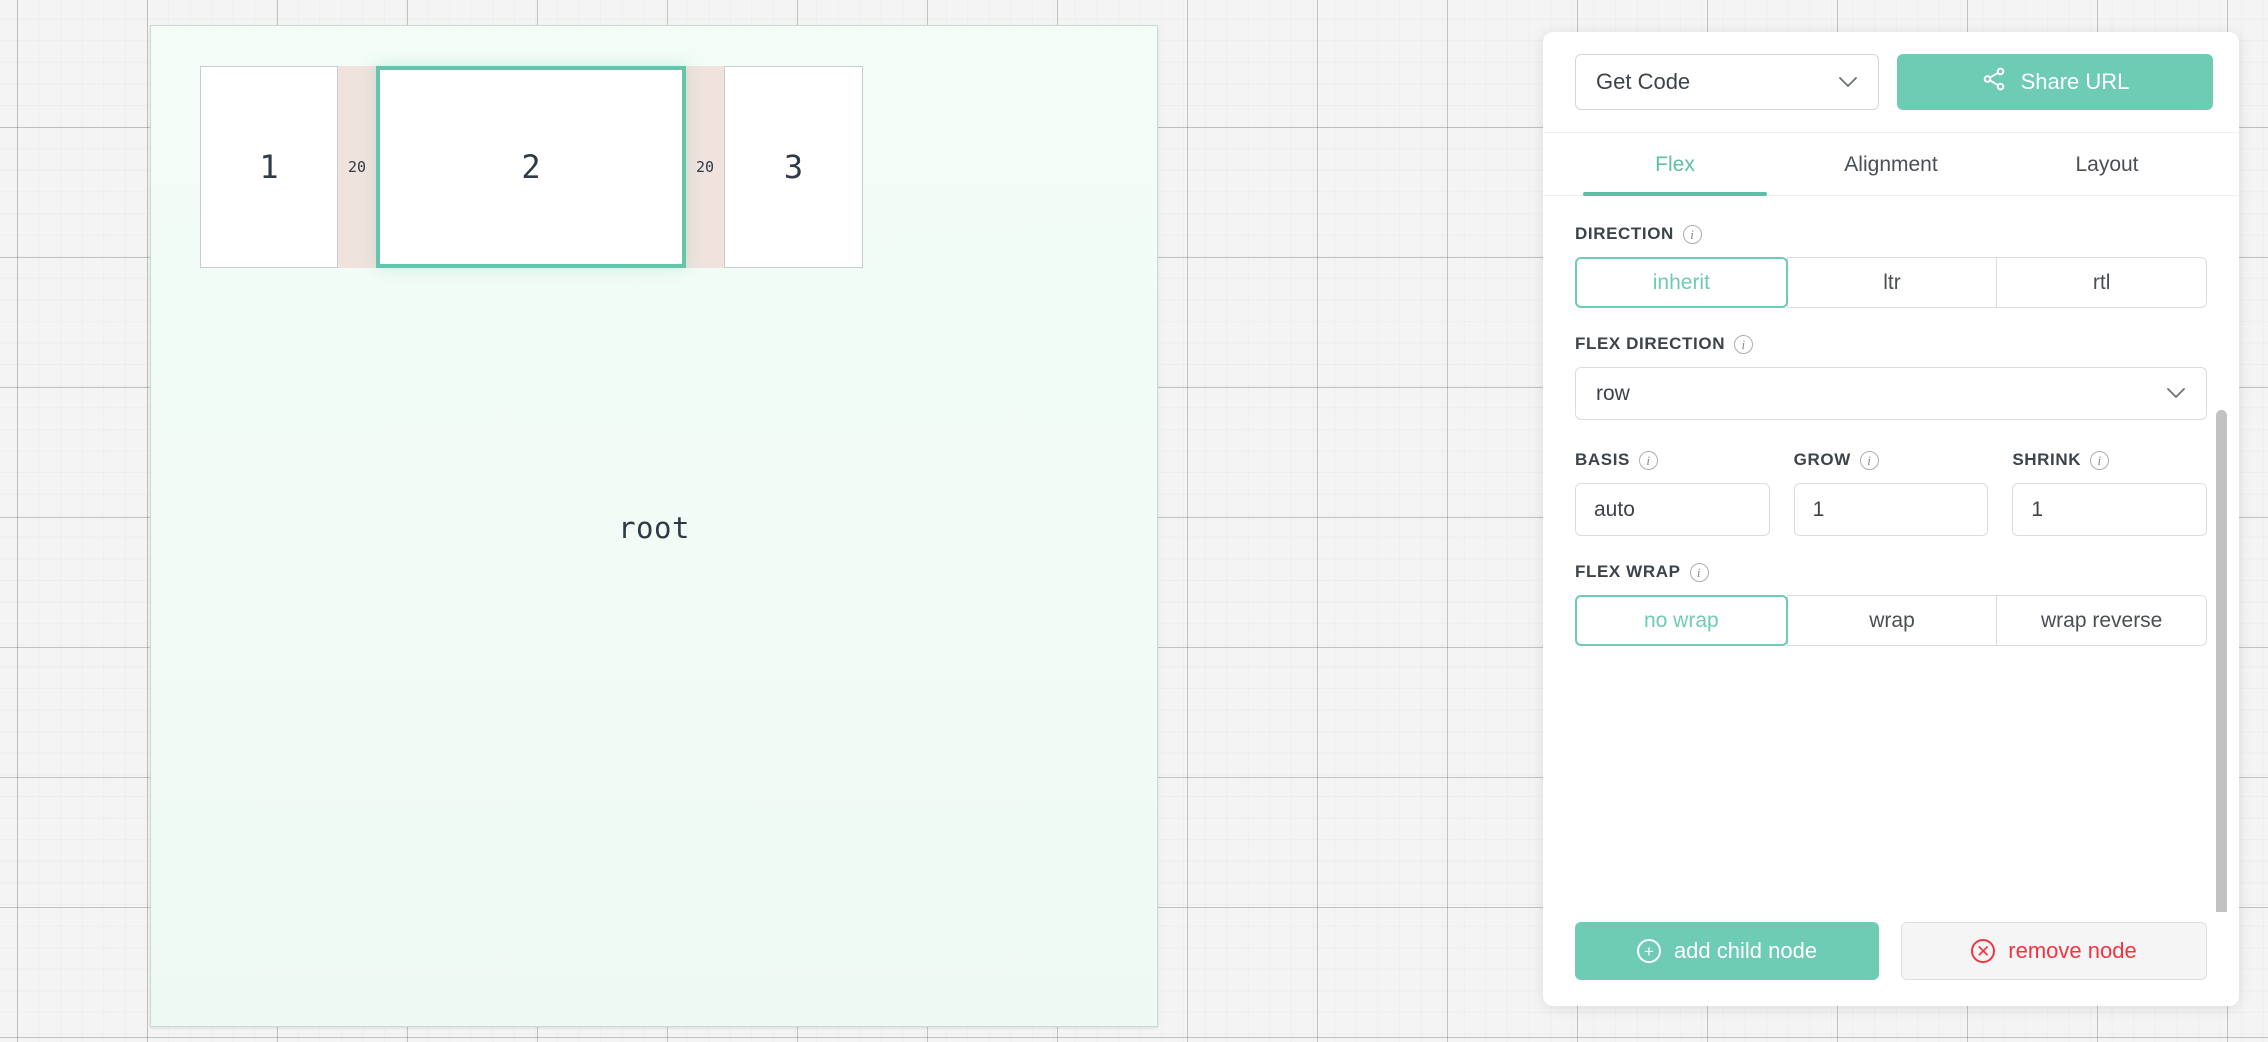 This screenshot has height=1042, width=2268. I want to click on direction-label-text: DIRECTION, so click(1624, 233).